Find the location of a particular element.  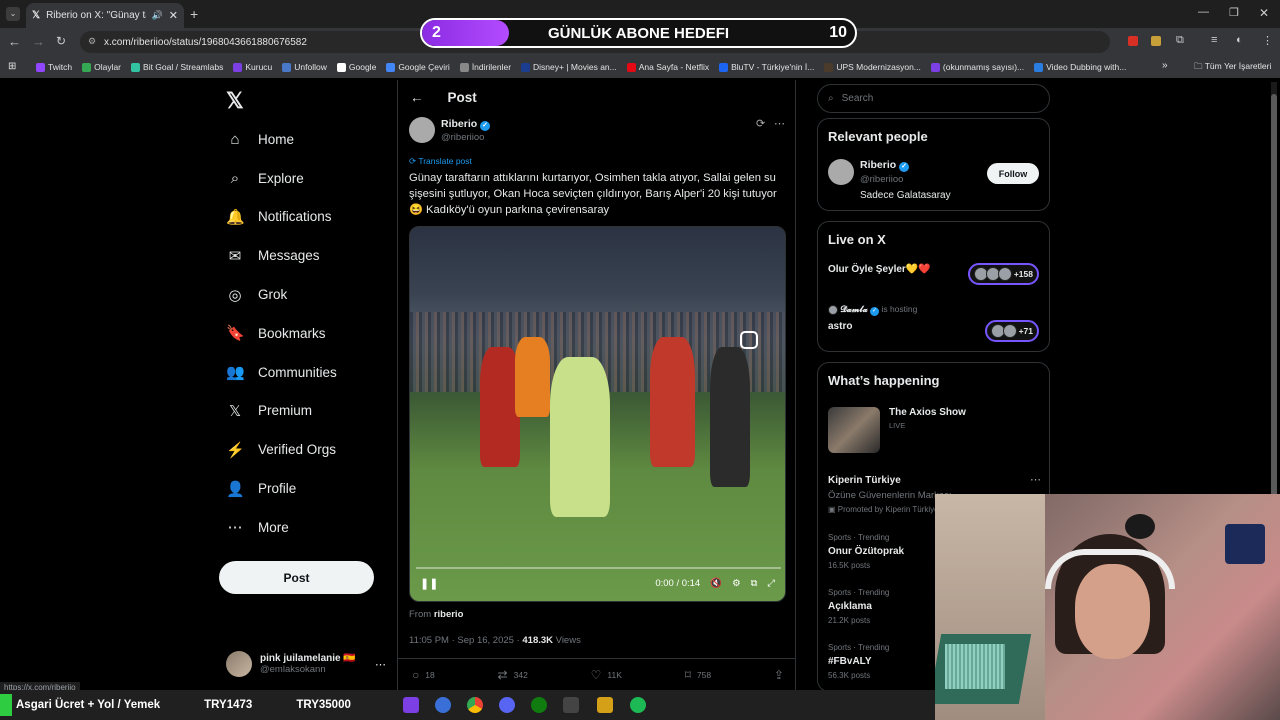

author-name-row: Riberio ✓ is located at coordinates (466, 124).